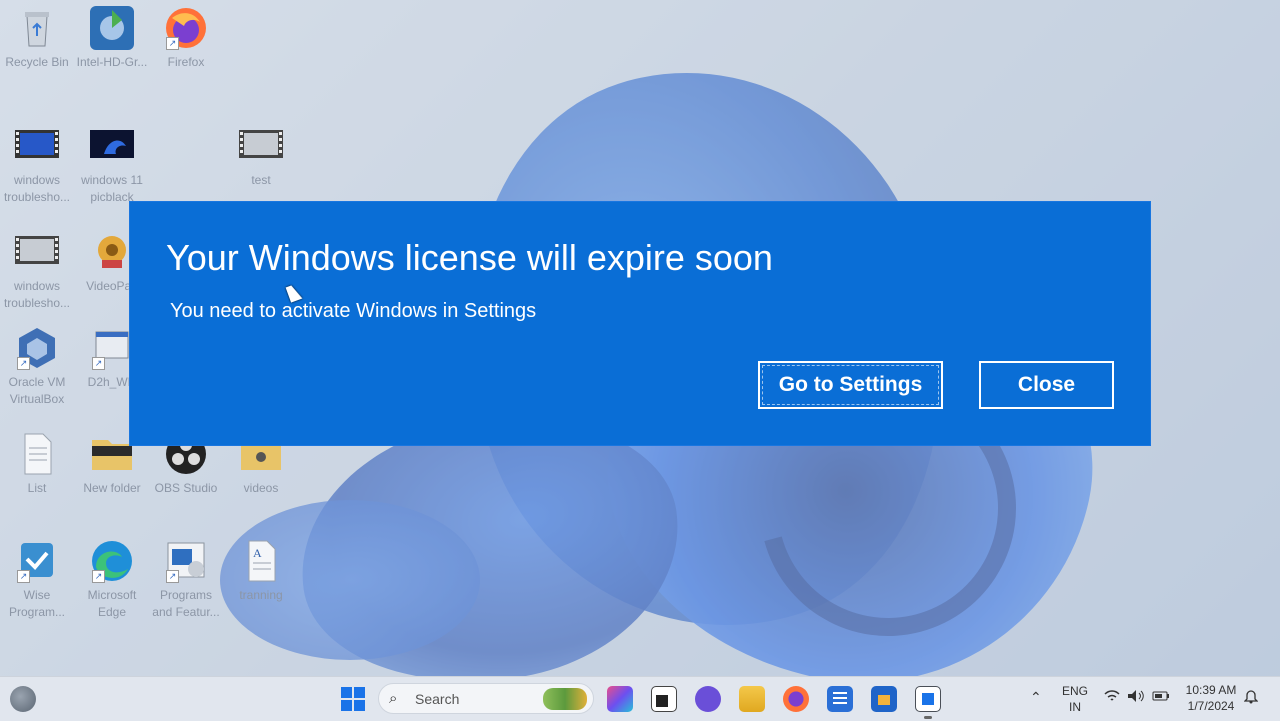 The height and width of the screenshot is (721, 1280). I want to click on clock-date: 1/7/2024, so click(1211, 706).